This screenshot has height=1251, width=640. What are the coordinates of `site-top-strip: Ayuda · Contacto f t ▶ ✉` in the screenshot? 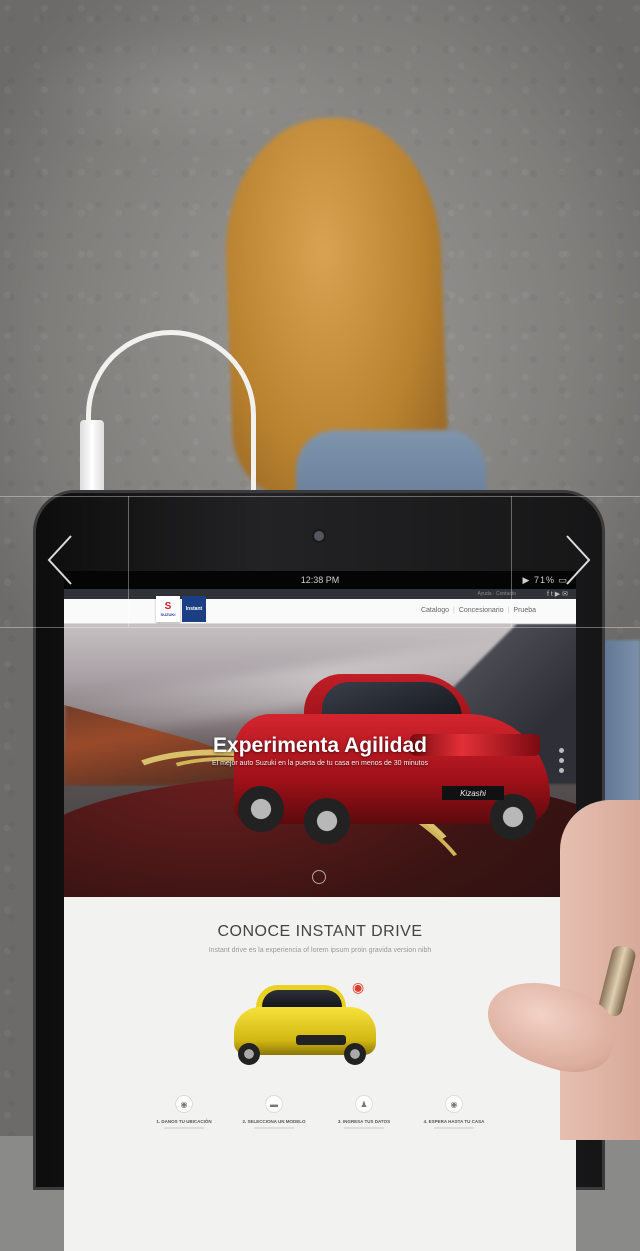 It's located at (320, 594).